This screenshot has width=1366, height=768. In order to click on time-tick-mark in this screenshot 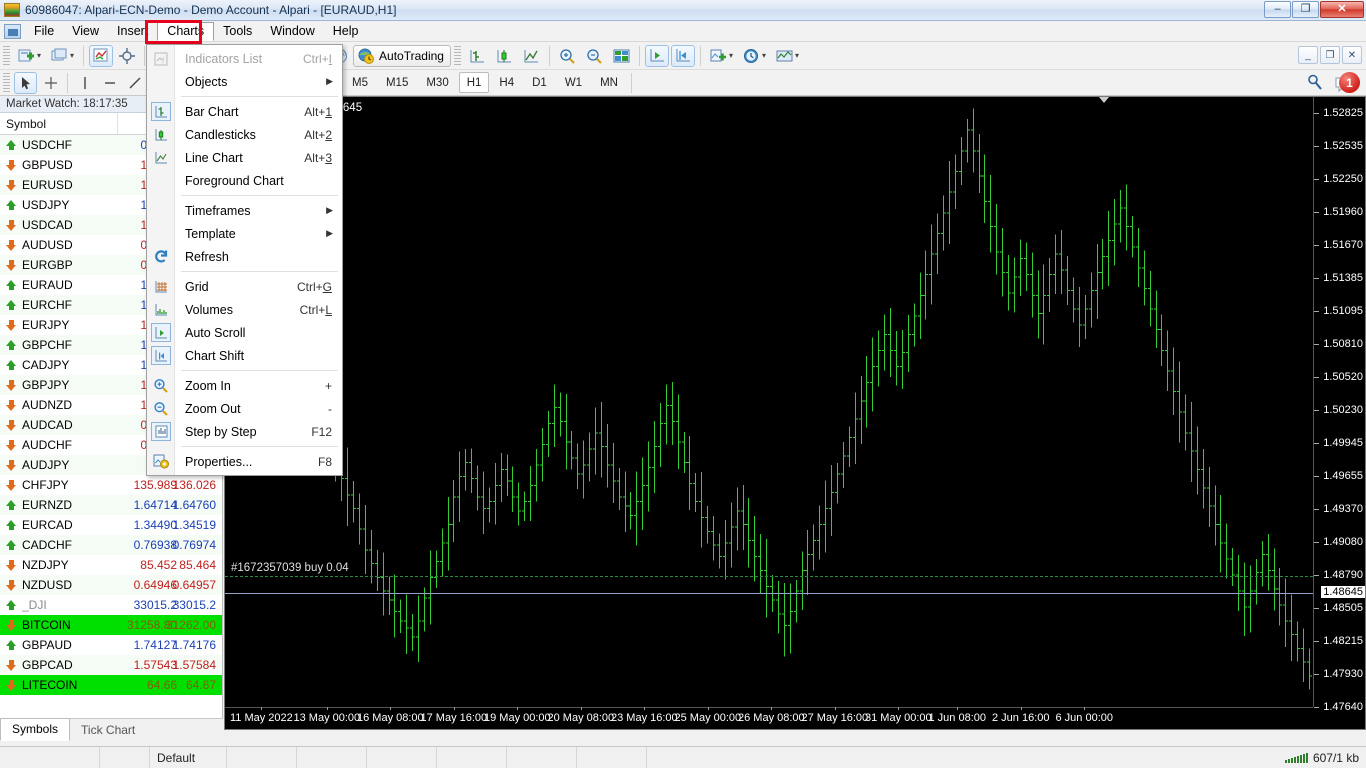, I will do `click(391, 708)`.